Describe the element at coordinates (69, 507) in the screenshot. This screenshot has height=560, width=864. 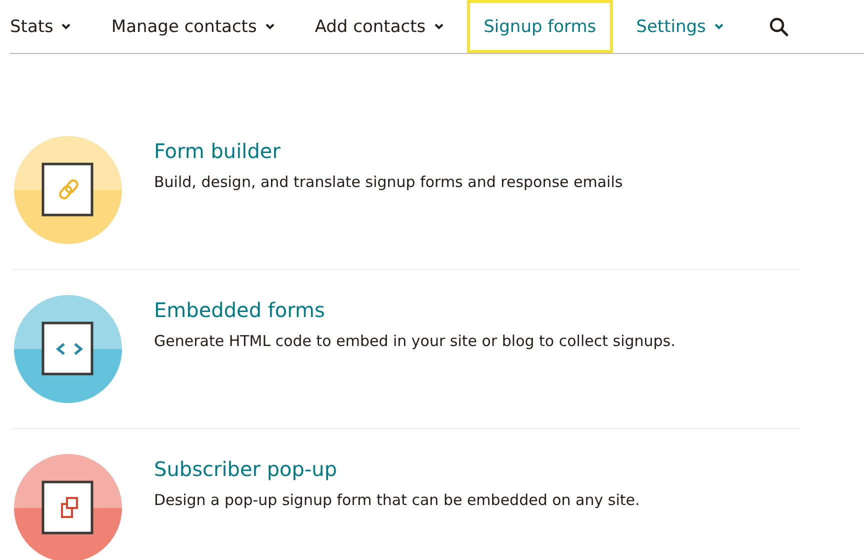
I see `popup-icon` at that location.